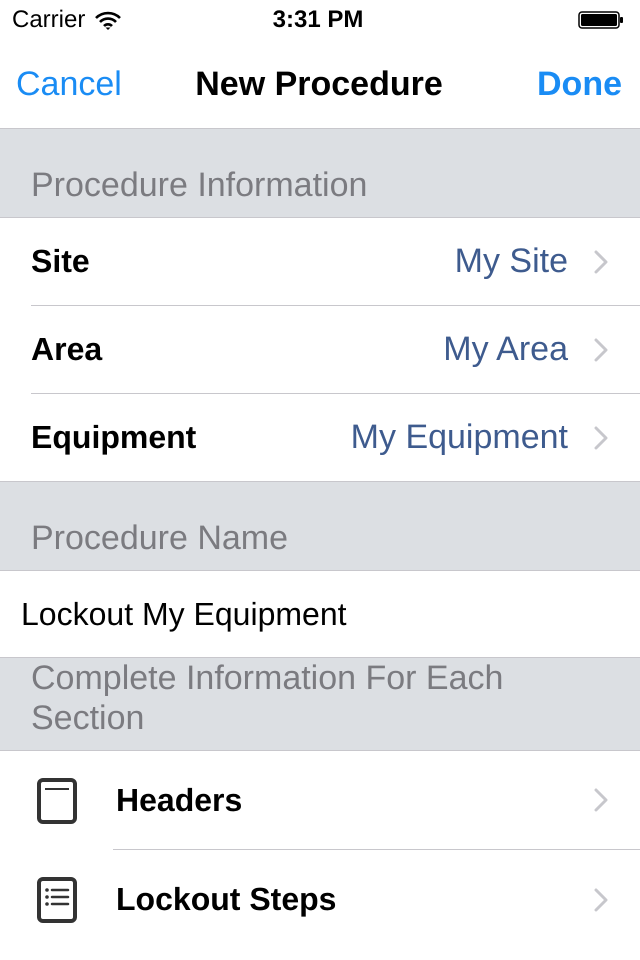 The image size is (640, 960). I want to click on page-icon, so click(57, 801).